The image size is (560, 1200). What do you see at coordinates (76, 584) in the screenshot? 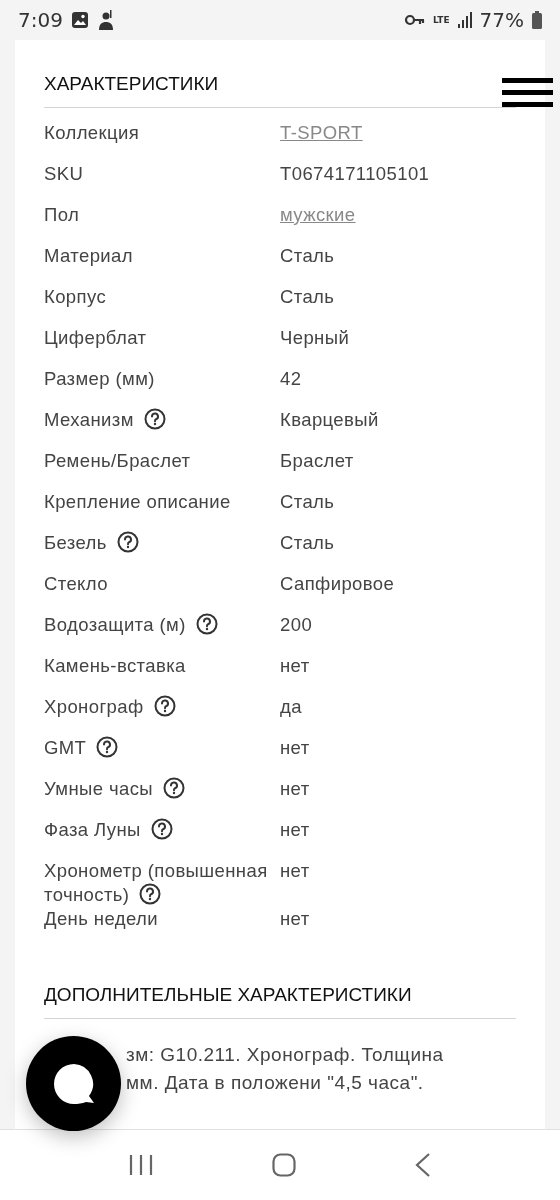
I see `spec-label: Стекло` at bounding box center [76, 584].